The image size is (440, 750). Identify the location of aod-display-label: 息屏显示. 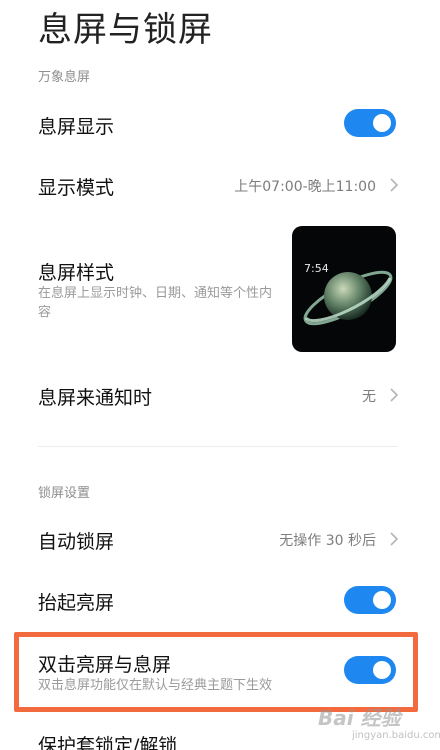
(76, 127).